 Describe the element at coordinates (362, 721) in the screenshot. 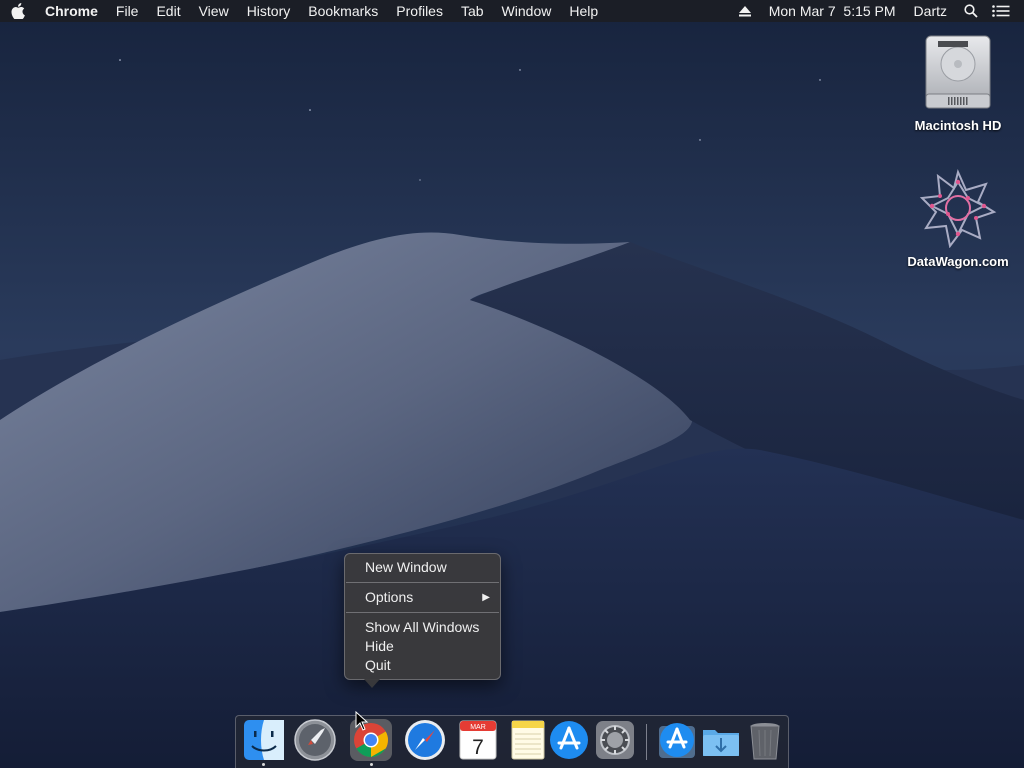

I see `mouse-cursor-icon` at that location.